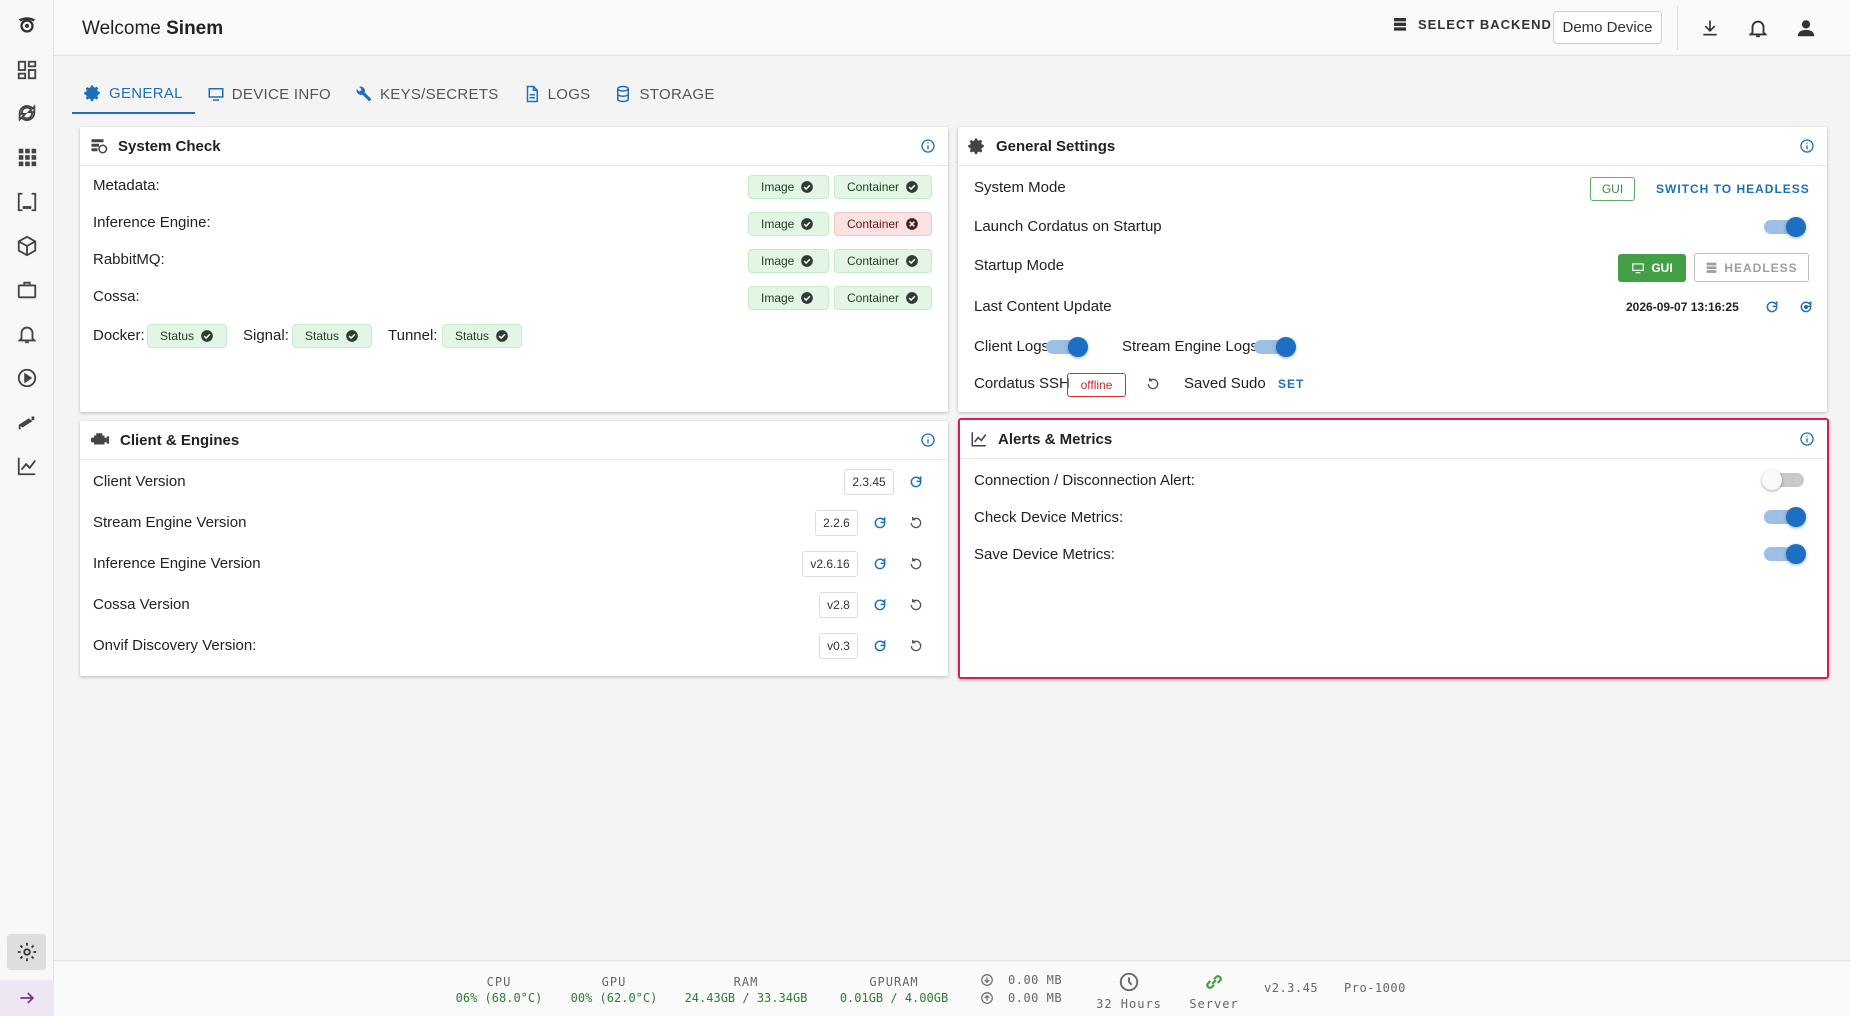 The height and width of the screenshot is (1016, 1850). Describe the element at coordinates (27, 157) in the screenshot. I see `apps-grid-icon` at that location.